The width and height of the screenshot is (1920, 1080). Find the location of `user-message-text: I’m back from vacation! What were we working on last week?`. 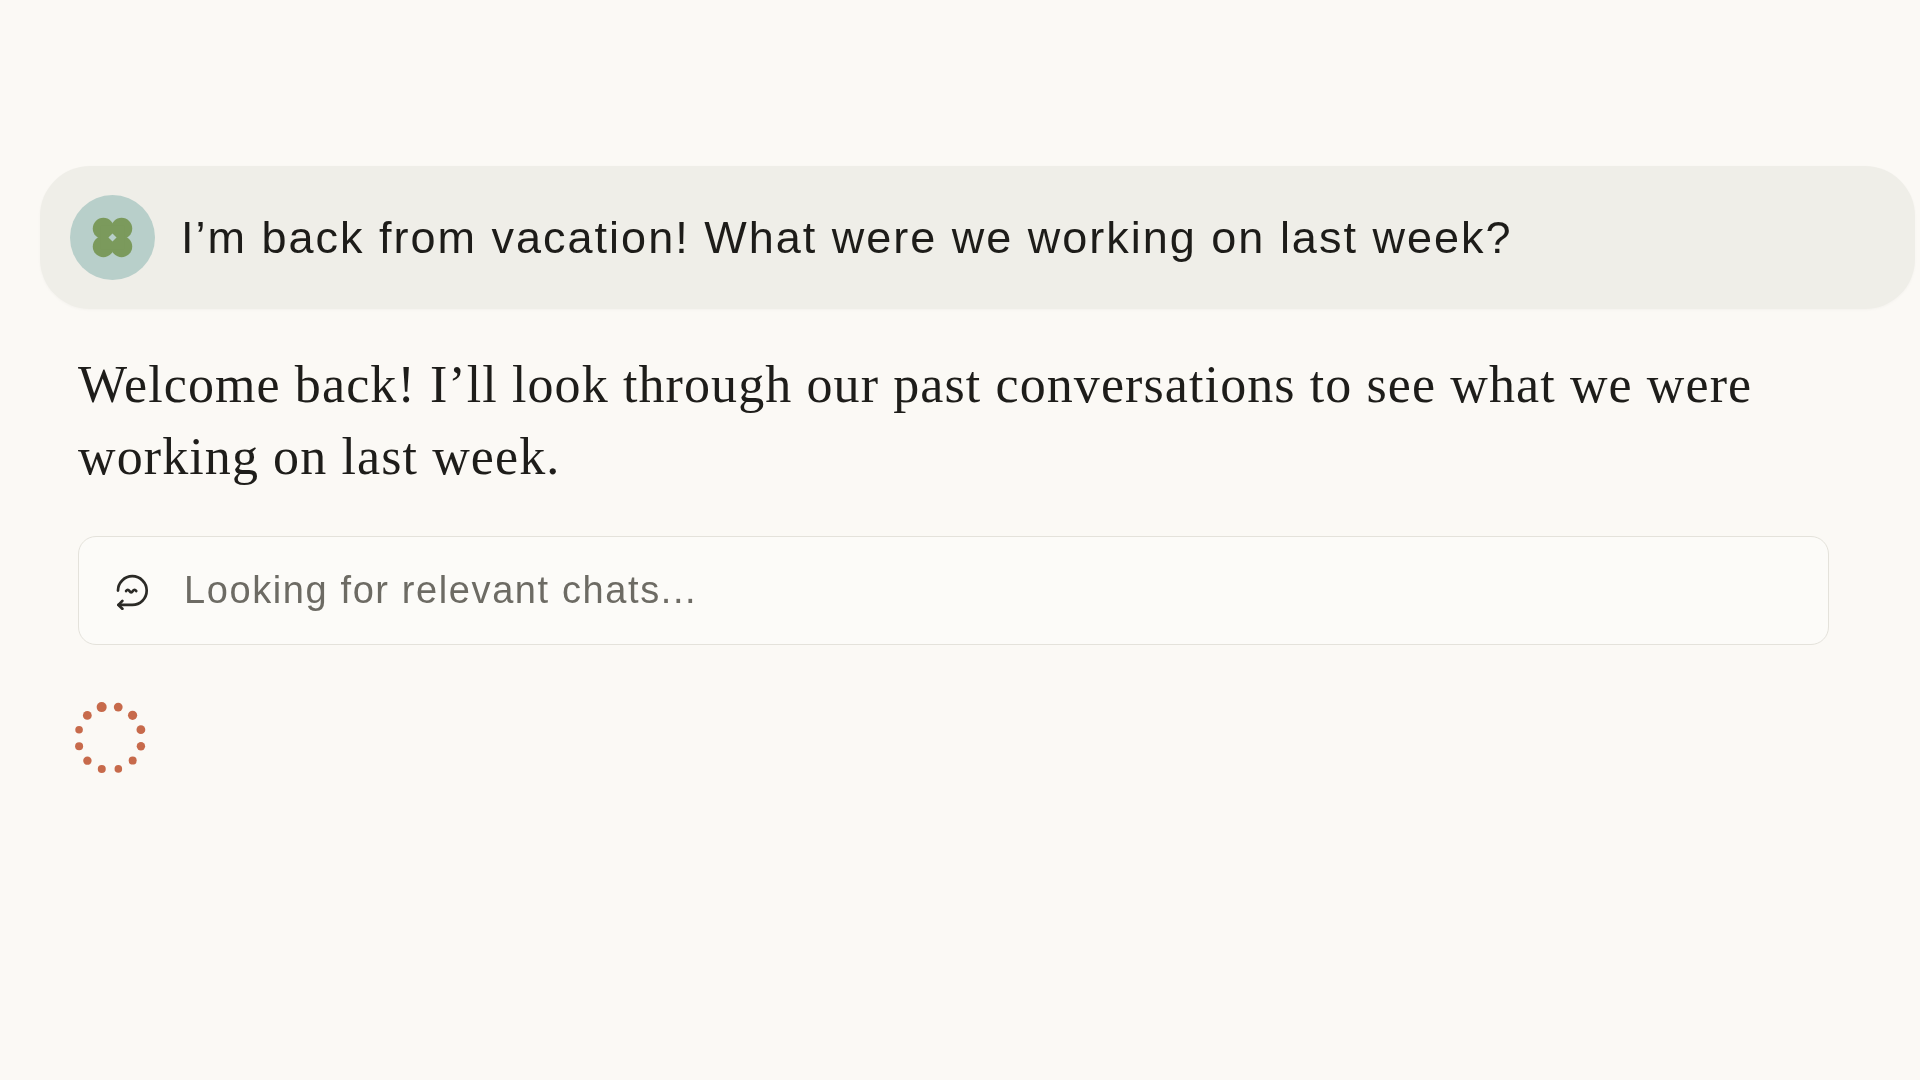

user-message-text: I’m back from vacation! What were we working on last week? is located at coordinates (847, 237).